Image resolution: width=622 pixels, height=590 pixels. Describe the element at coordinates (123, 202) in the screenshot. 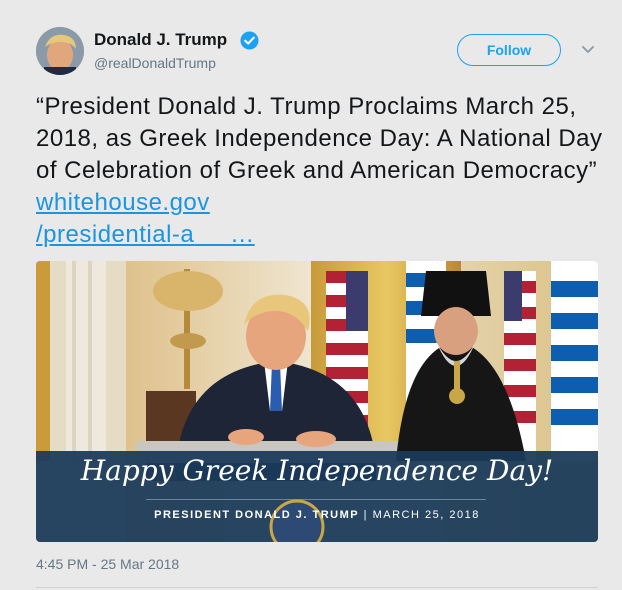

I see `tweet-link-line1: whitehouse.gov` at that location.